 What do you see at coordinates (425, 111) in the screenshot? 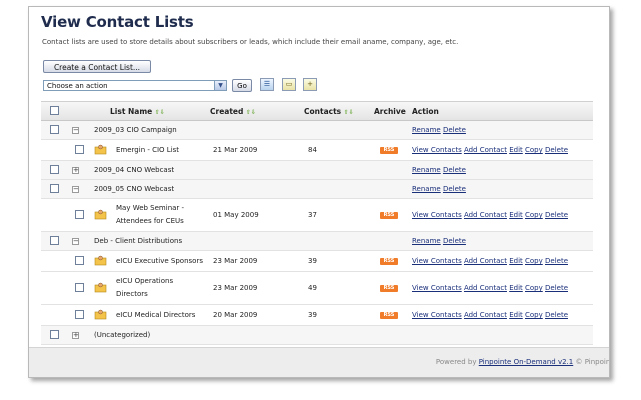
I see `header-action: Action` at bounding box center [425, 111].